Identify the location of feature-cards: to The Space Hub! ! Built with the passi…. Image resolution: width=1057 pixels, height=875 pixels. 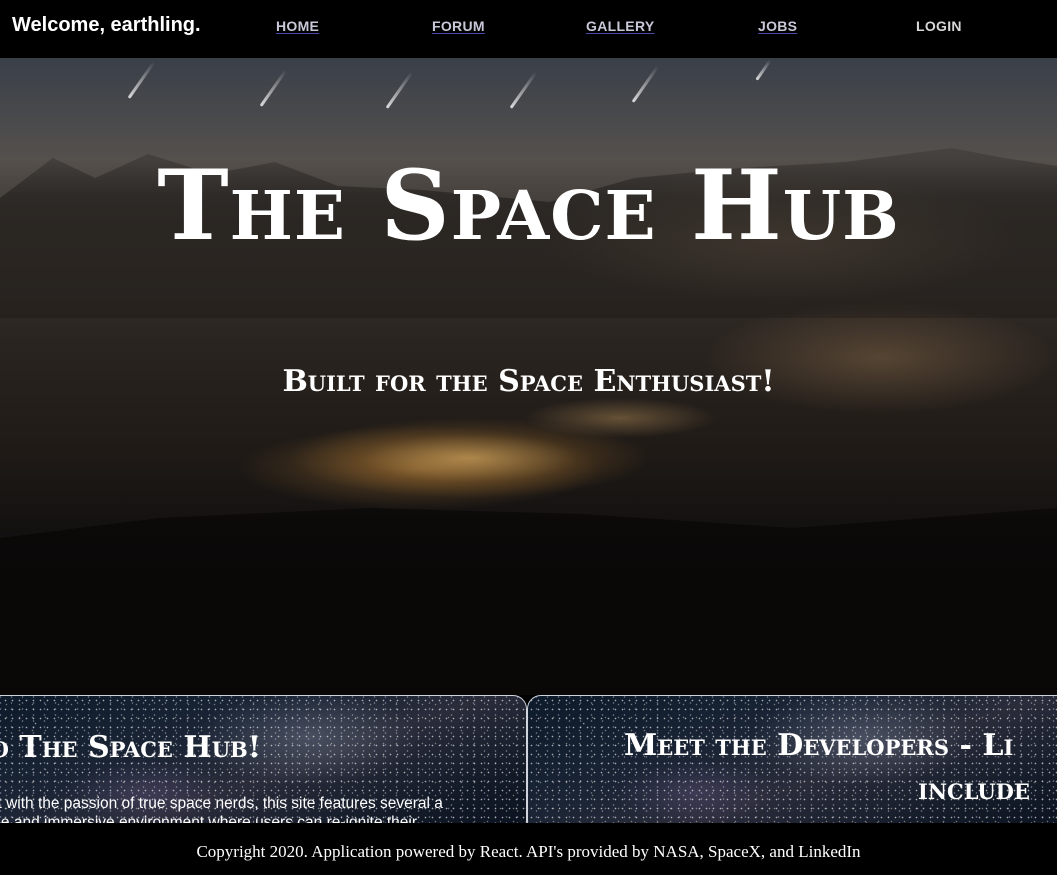
(528, 759).